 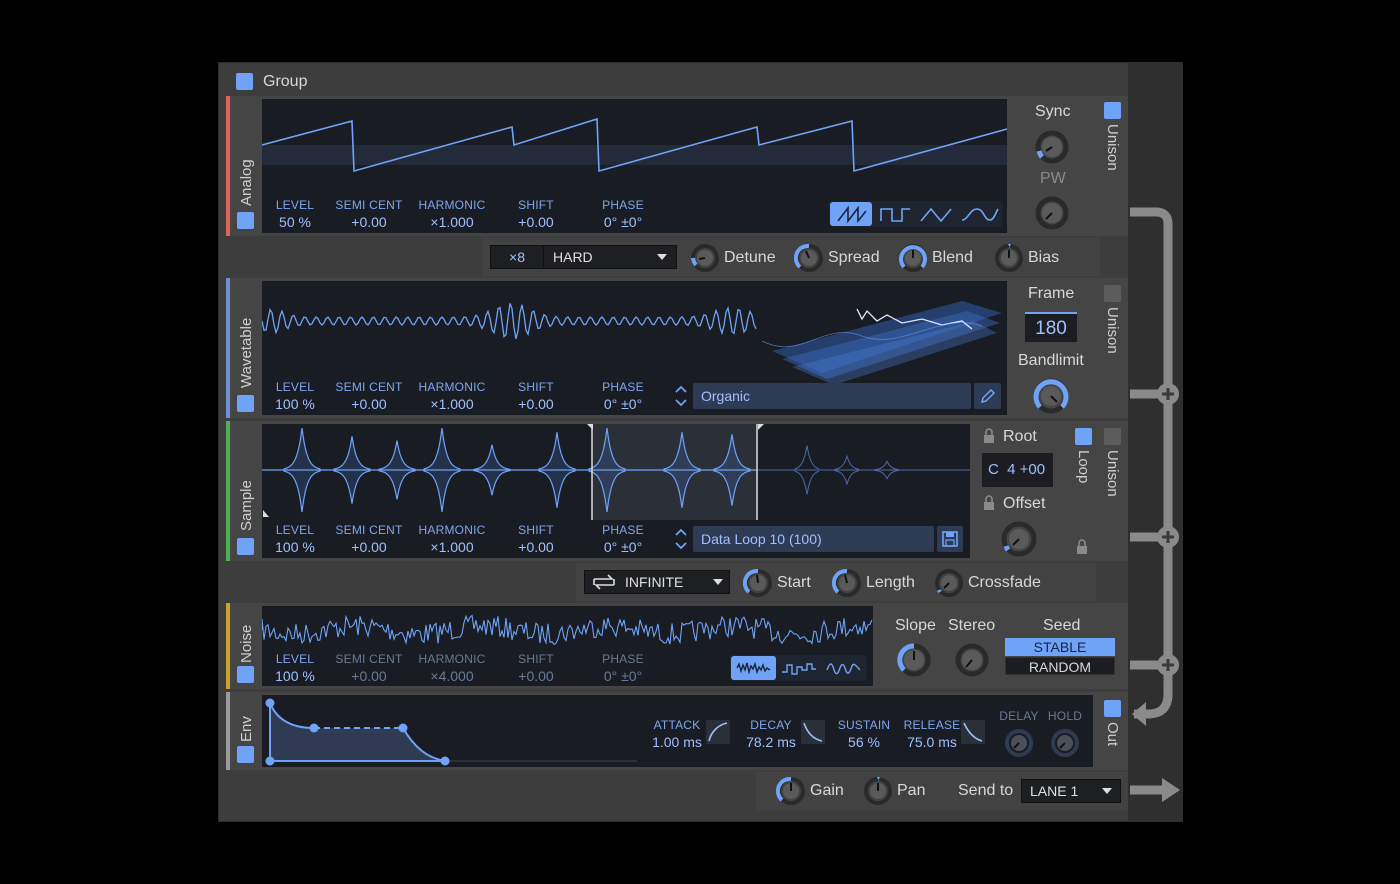 I want to click on env-enable-checkbox, so click(x=245, y=754).